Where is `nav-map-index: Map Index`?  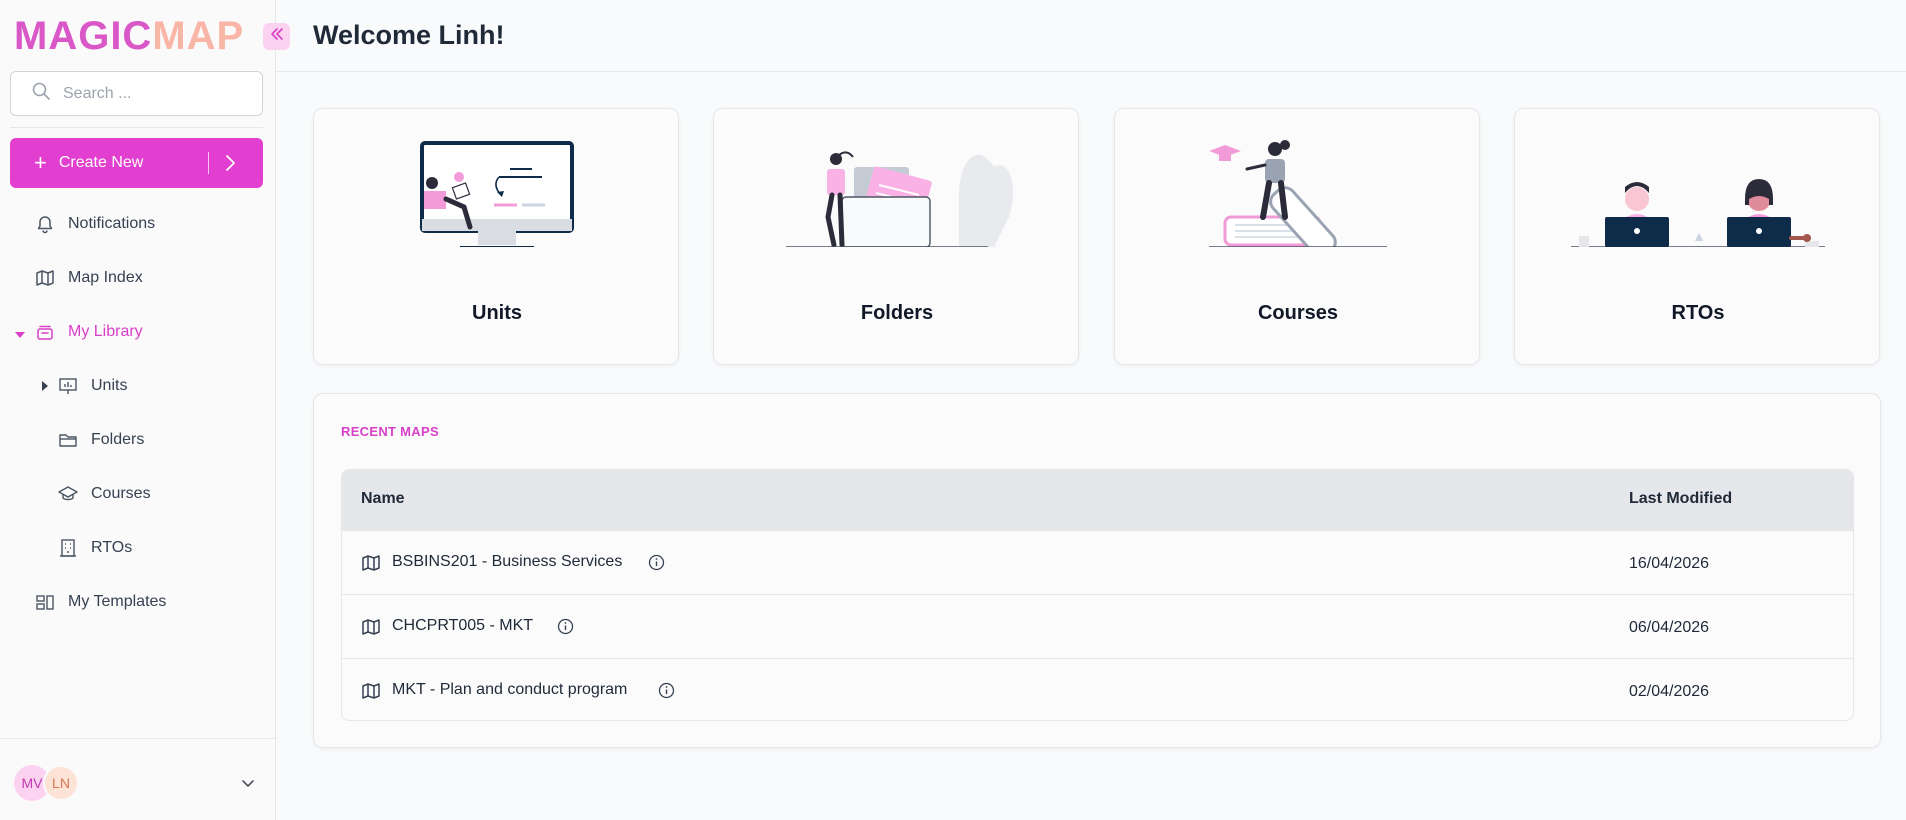
nav-map-index: Map Index is located at coordinates (88, 278).